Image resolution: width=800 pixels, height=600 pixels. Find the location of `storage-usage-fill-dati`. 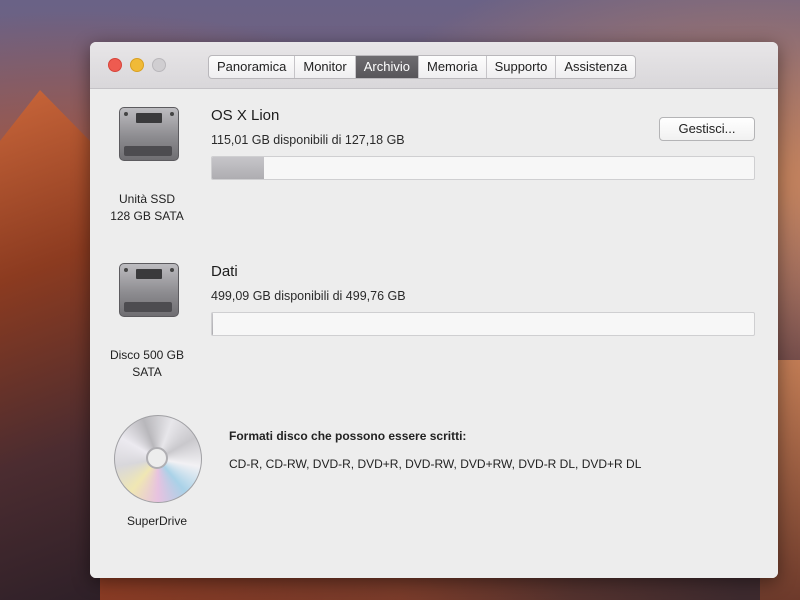

storage-usage-fill-dati is located at coordinates (212, 324).